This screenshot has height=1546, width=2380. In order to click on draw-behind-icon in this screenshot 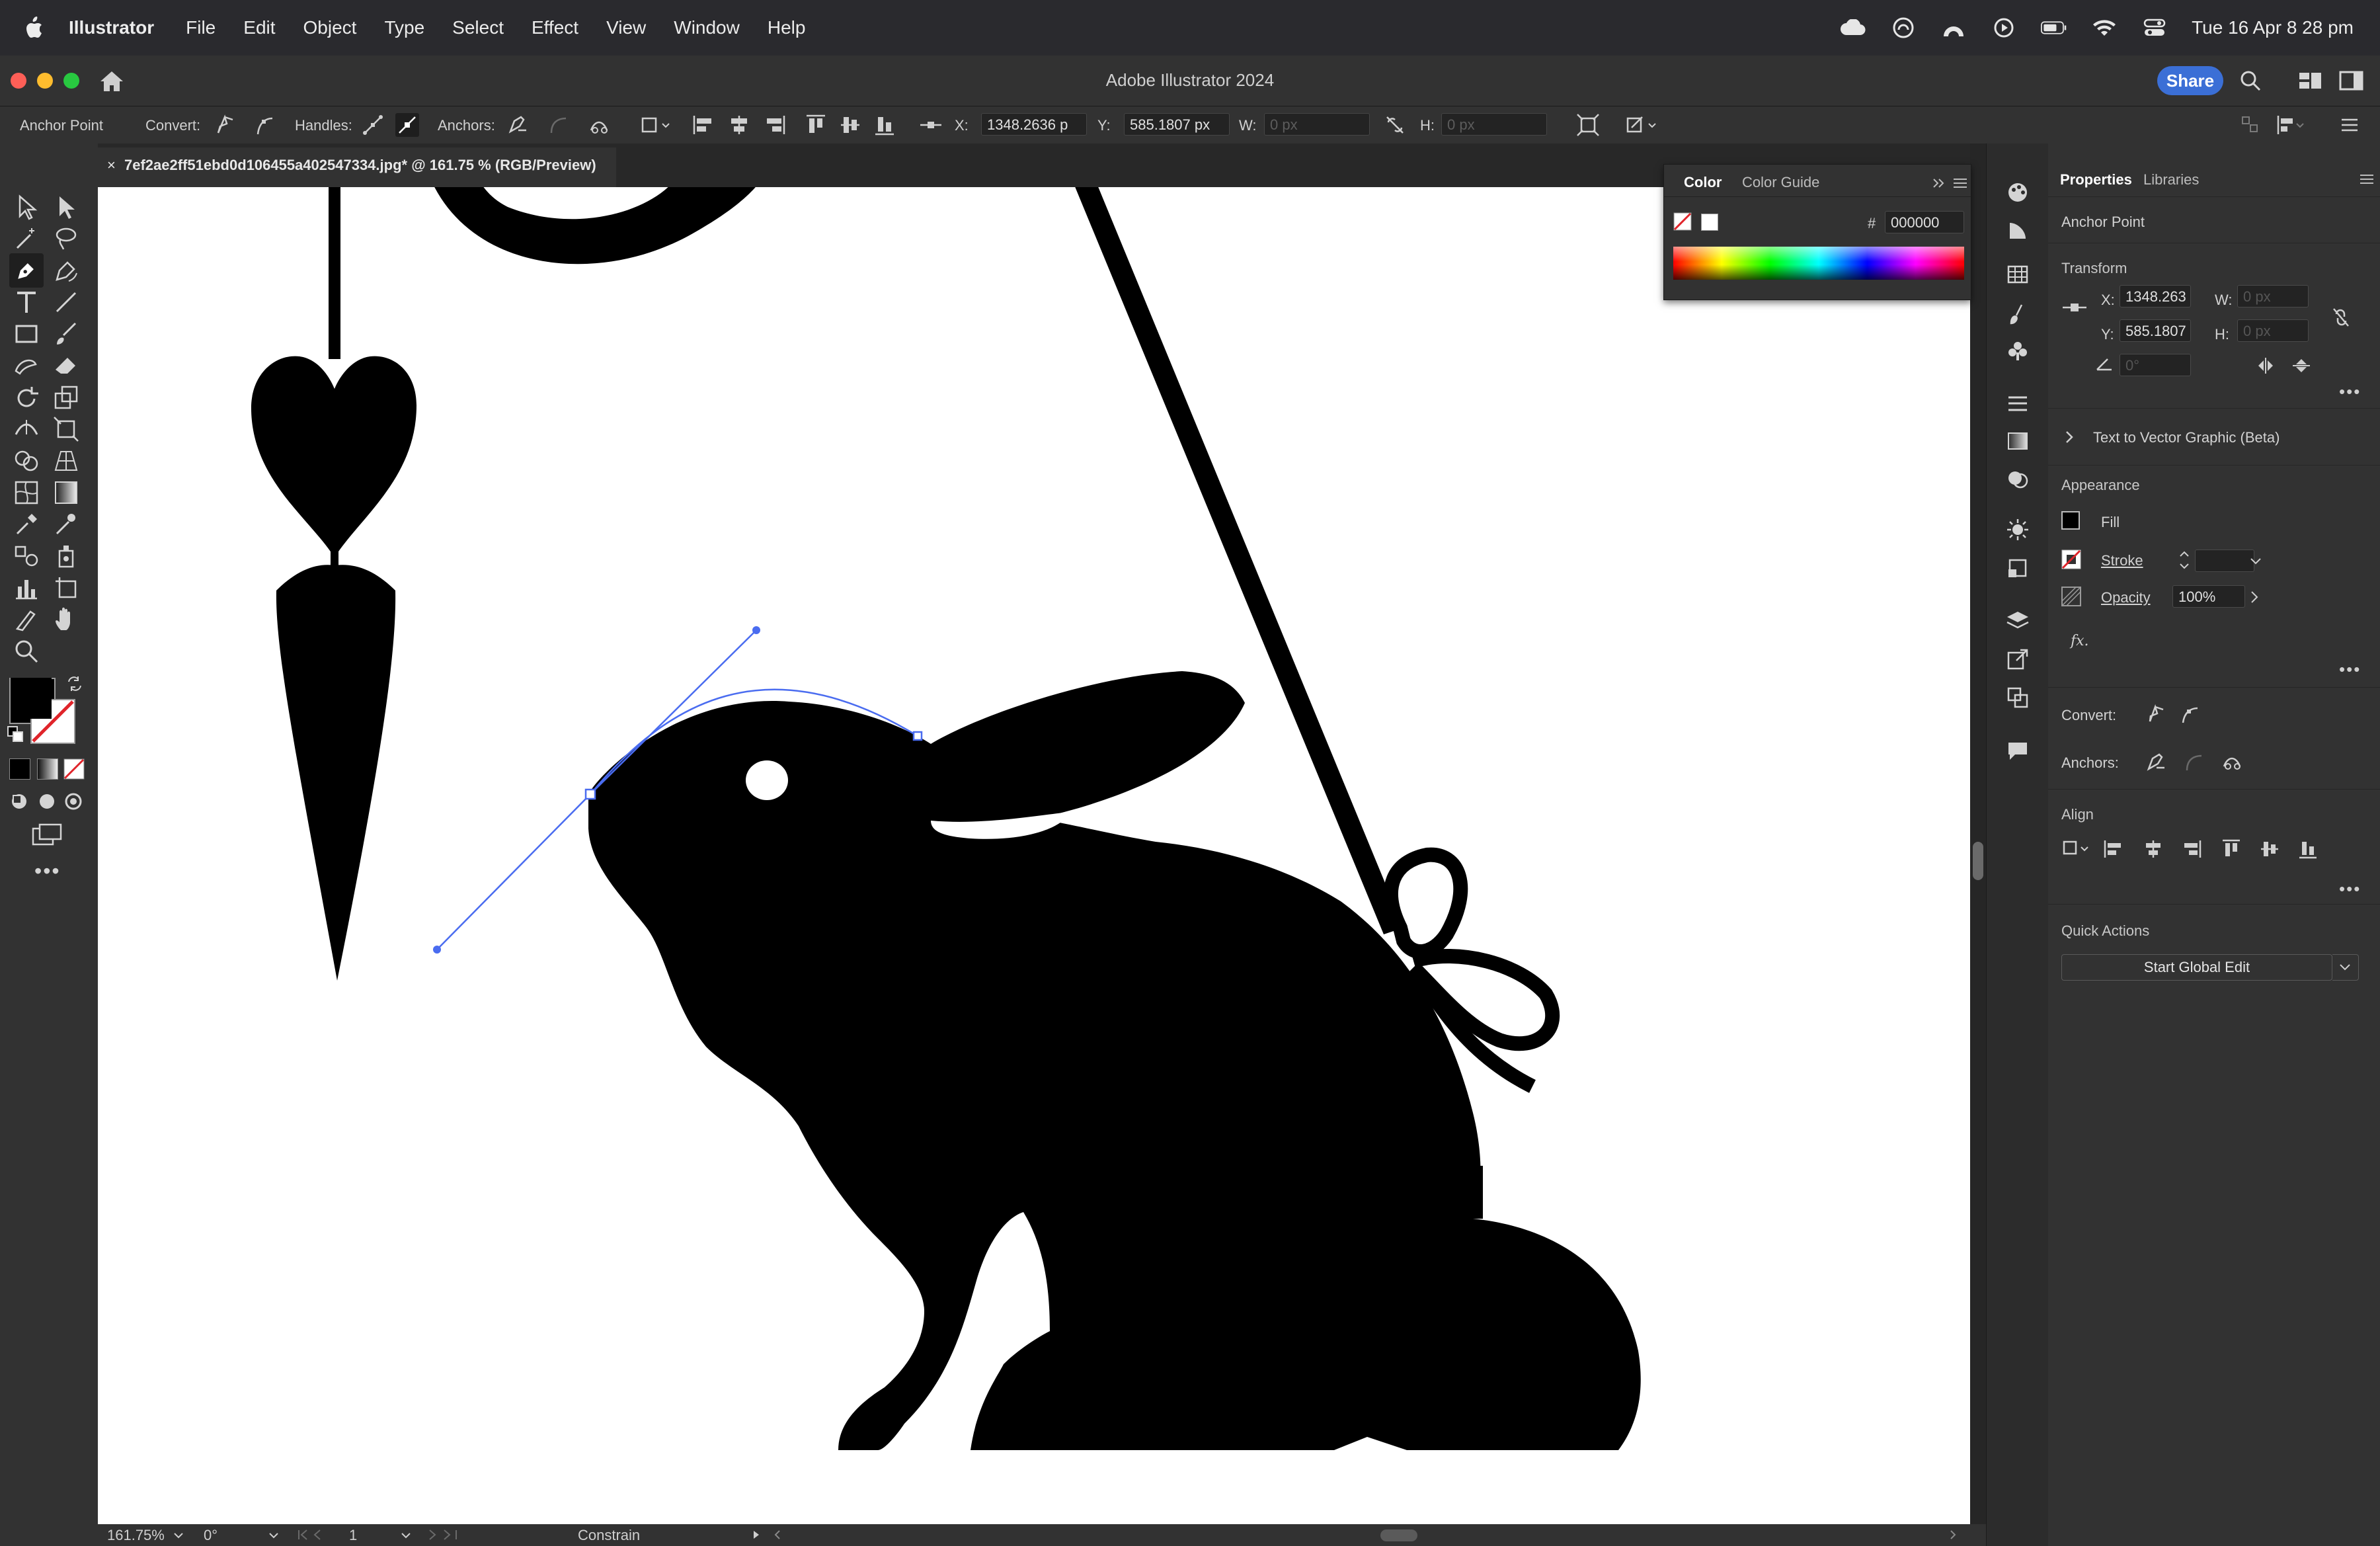, I will do `click(47, 801)`.